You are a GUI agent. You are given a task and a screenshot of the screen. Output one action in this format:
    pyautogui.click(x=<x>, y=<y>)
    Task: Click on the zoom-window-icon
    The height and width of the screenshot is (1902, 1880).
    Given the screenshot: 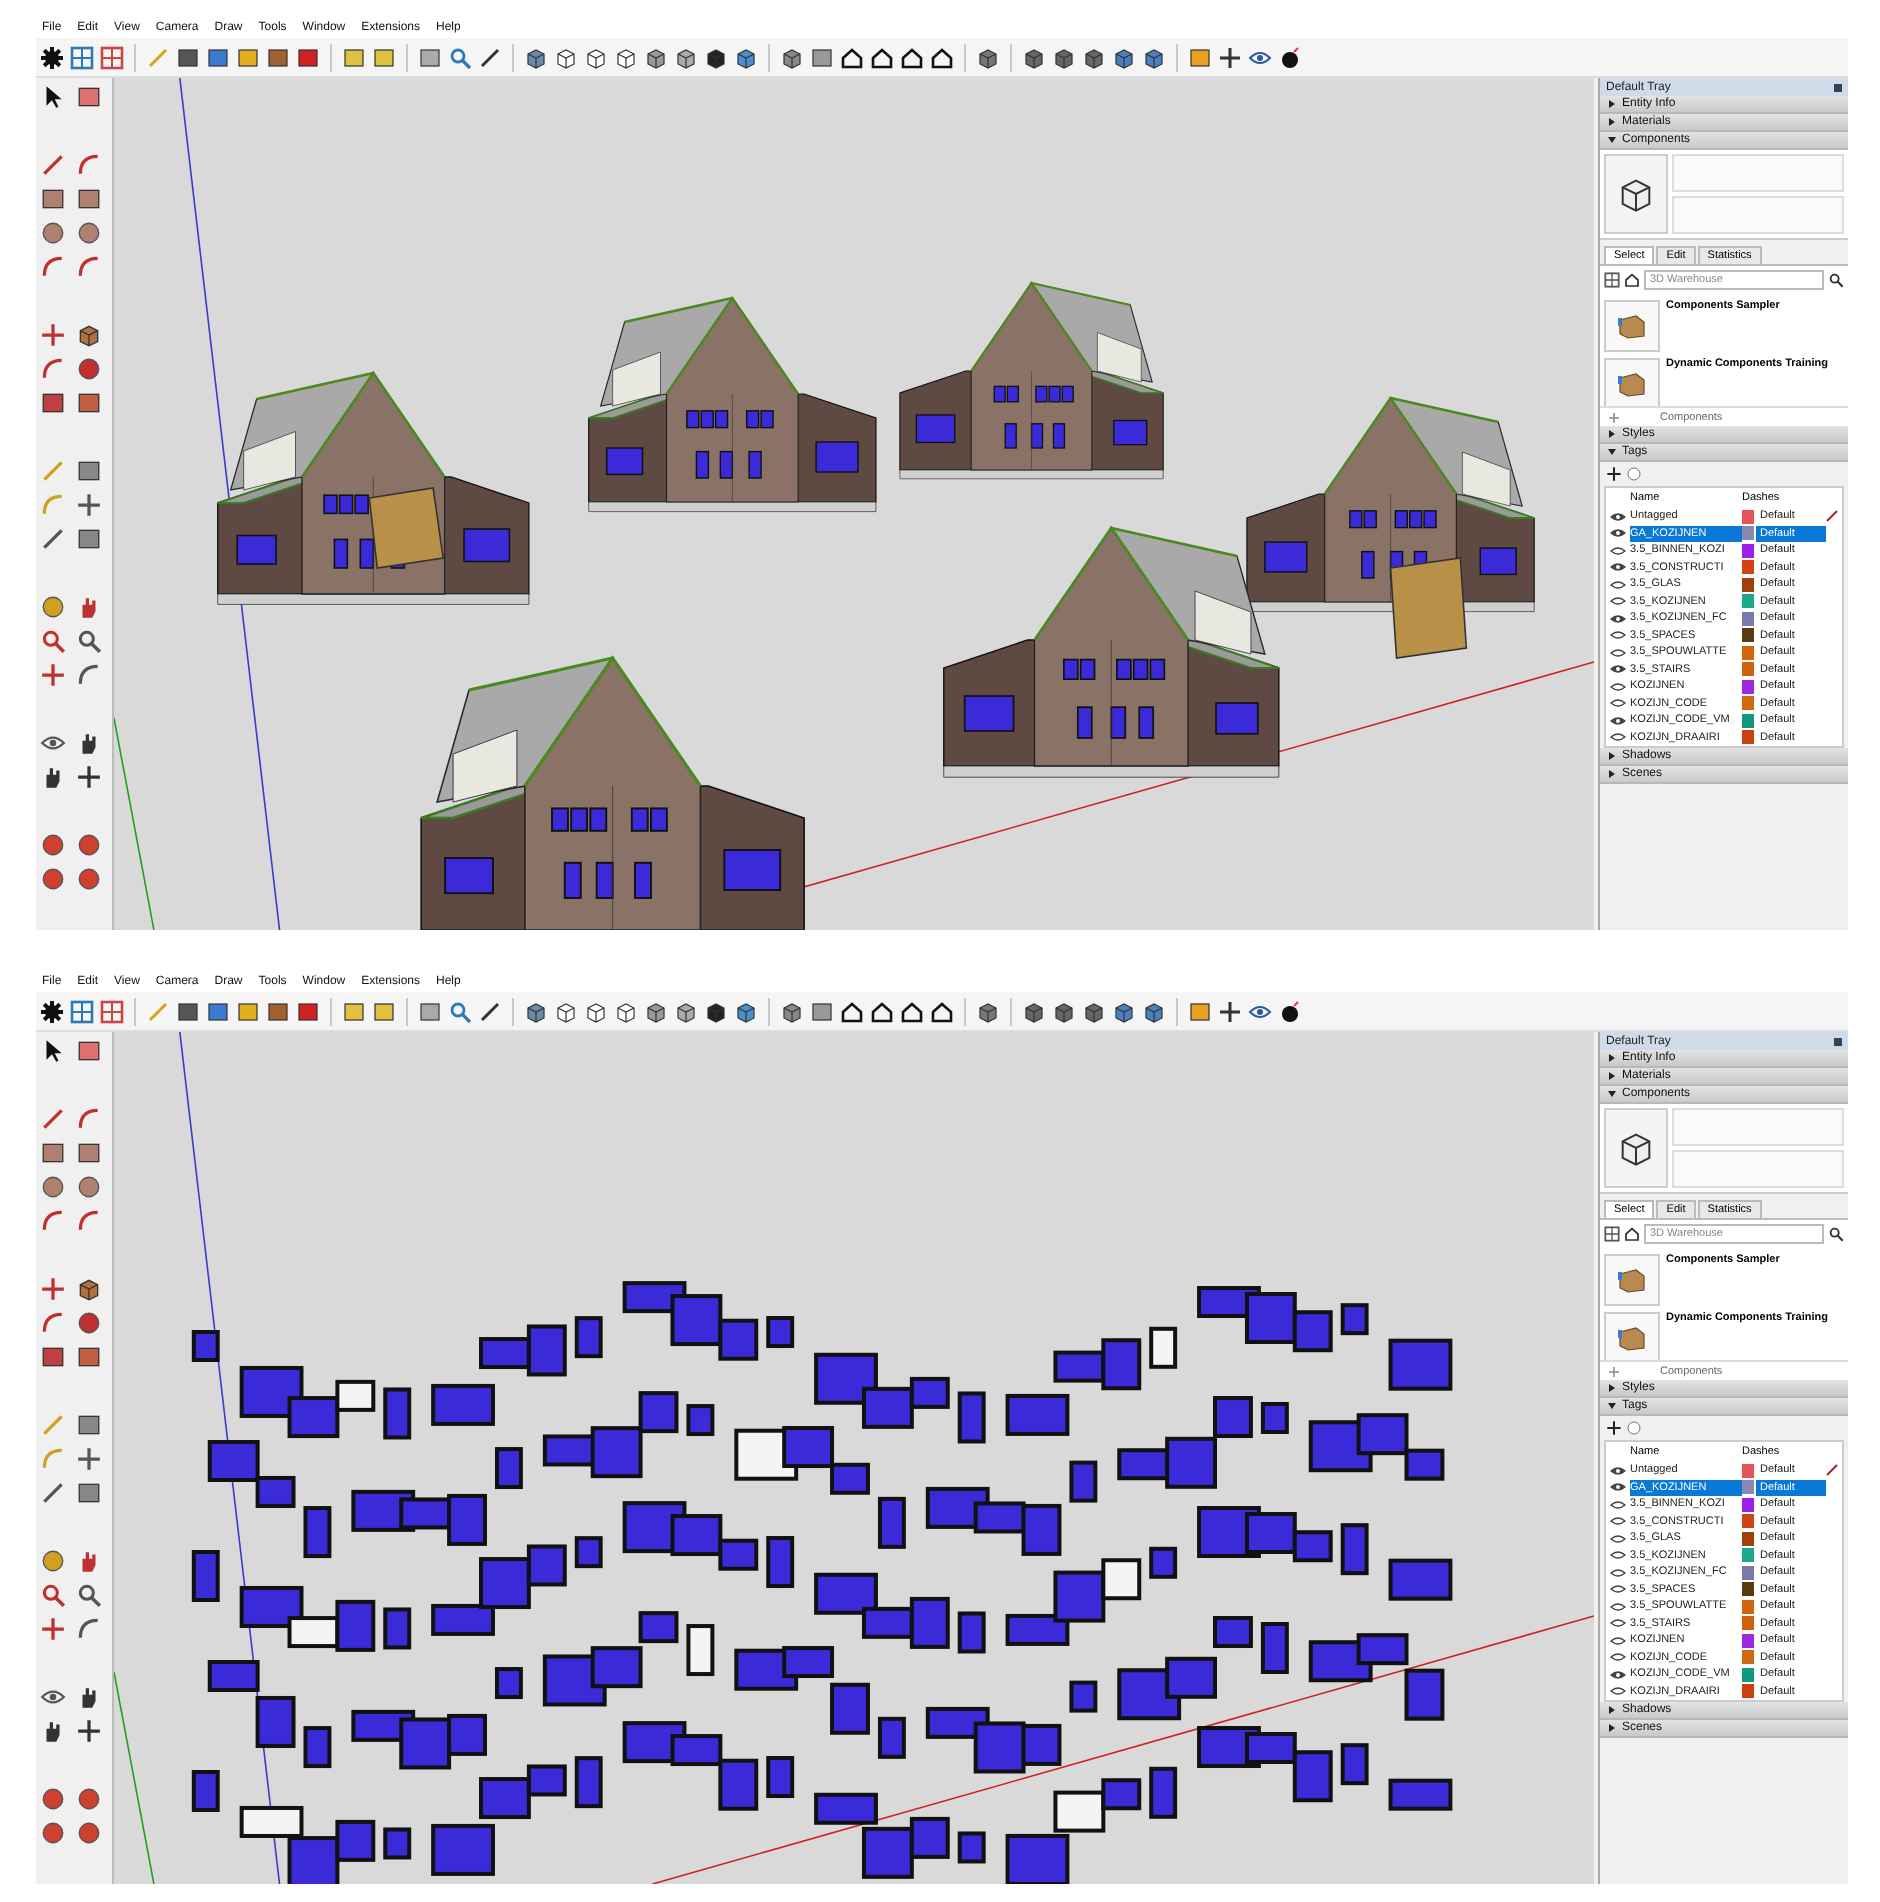 What is the action you would take?
    pyautogui.click(x=89, y=641)
    